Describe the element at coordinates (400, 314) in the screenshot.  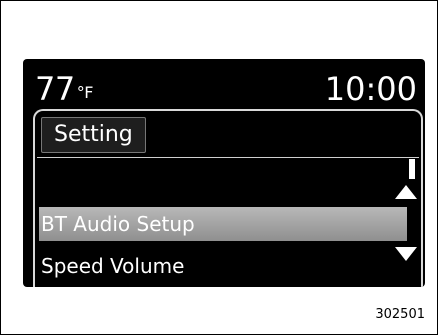
I see `figure-reference-number: 302501` at that location.